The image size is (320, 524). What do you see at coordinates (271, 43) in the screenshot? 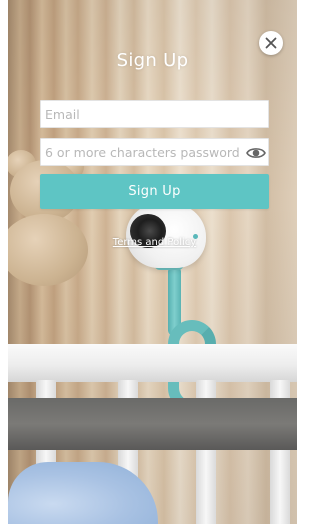
I see `close-icon` at bounding box center [271, 43].